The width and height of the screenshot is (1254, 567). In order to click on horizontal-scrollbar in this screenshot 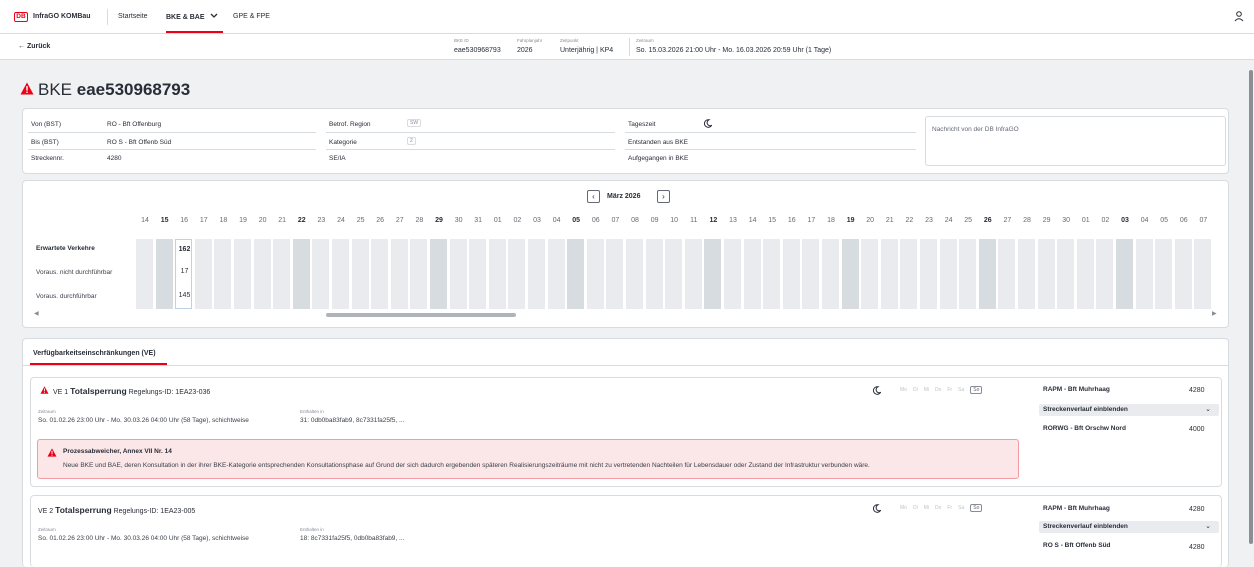, I will do `click(421, 315)`.